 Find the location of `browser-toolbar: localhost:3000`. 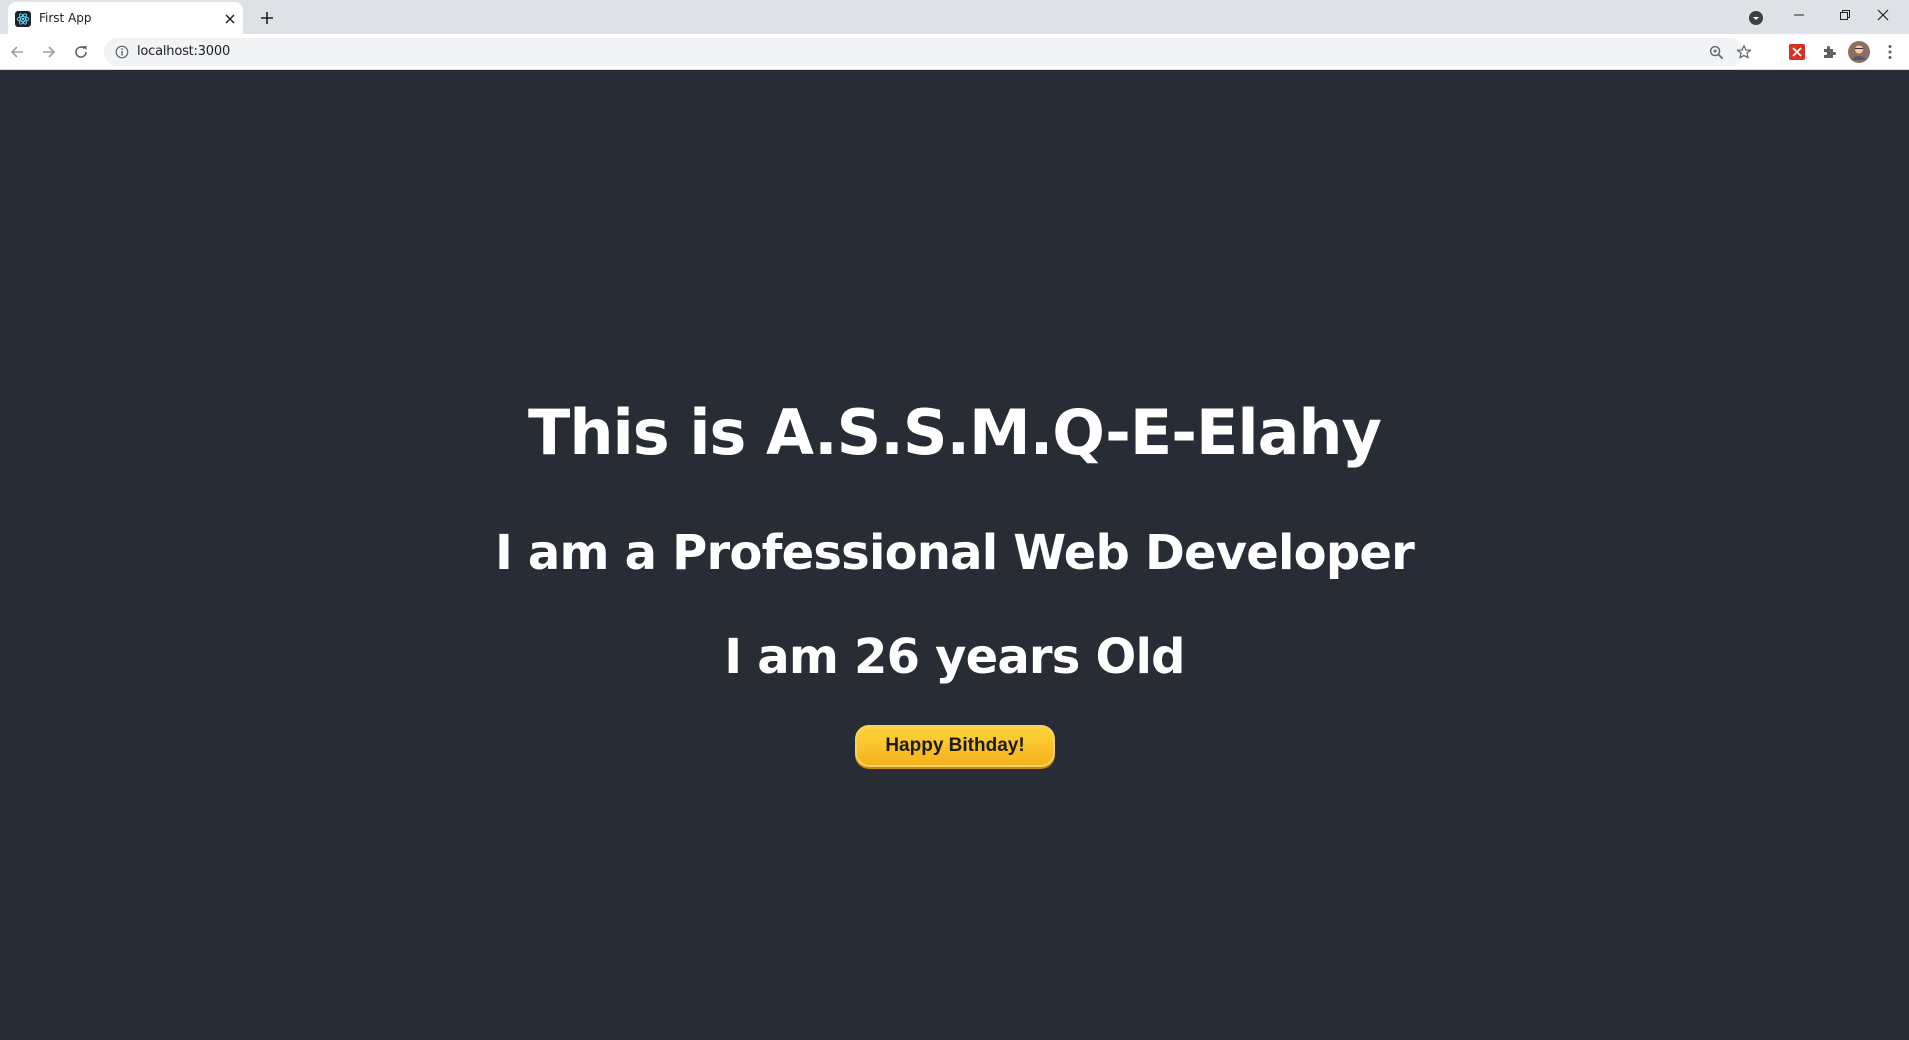

browser-toolbar: localhost:3000 is located at coordinates (954, 52).